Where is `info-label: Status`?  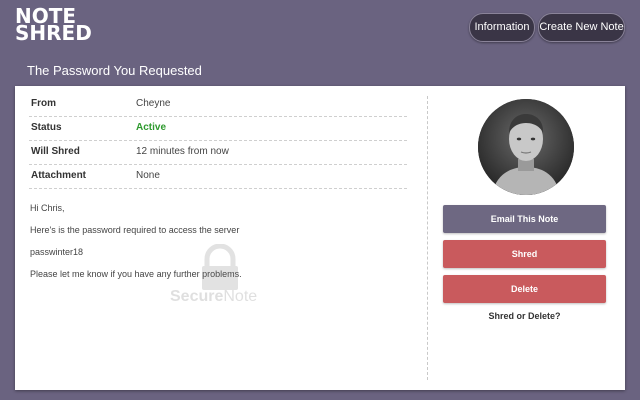
info-label: Status is located at coordinates (46, 127).